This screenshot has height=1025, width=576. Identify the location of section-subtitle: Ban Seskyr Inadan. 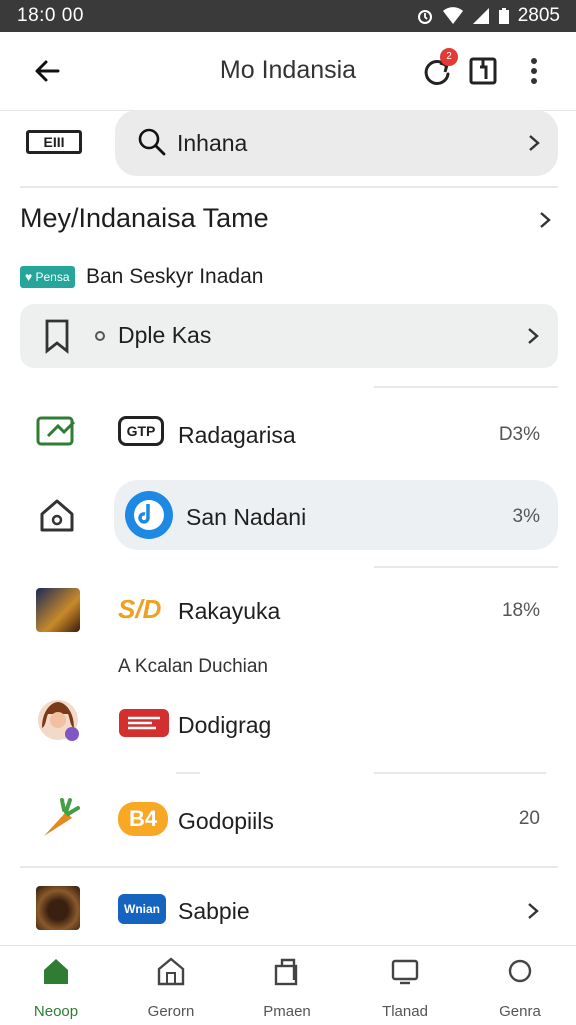
(175, 276).